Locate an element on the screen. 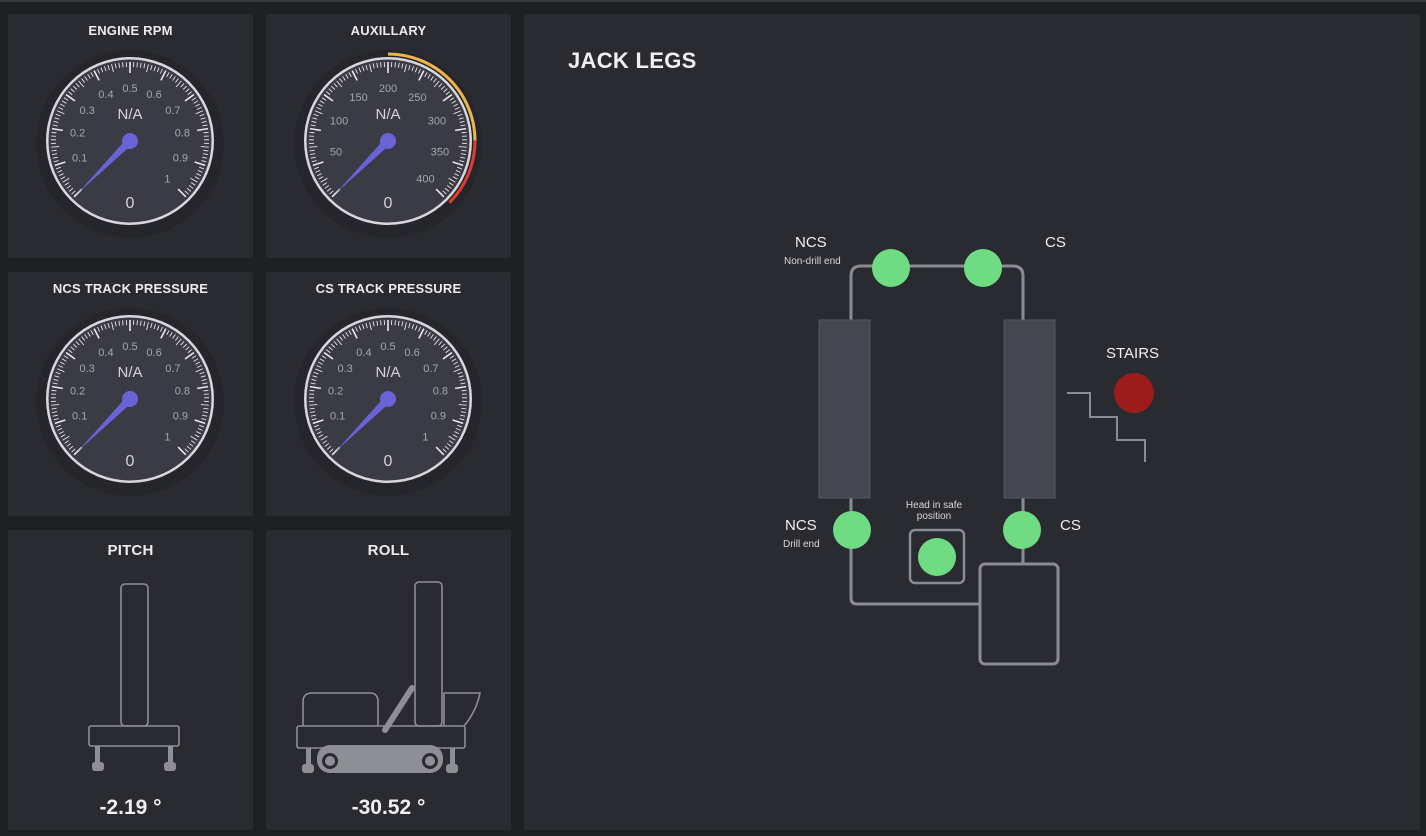 Image resolution: width=1426 pixels, height=836 pixels. ncs-bottom-indicator is located at coordinates (852, 530).